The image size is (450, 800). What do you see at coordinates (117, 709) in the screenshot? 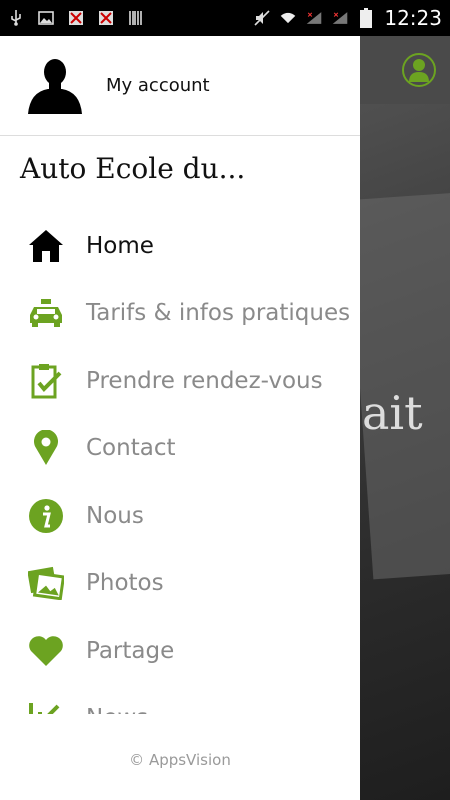
I see `menu-item-label: News` at bounding box center [117, 709].